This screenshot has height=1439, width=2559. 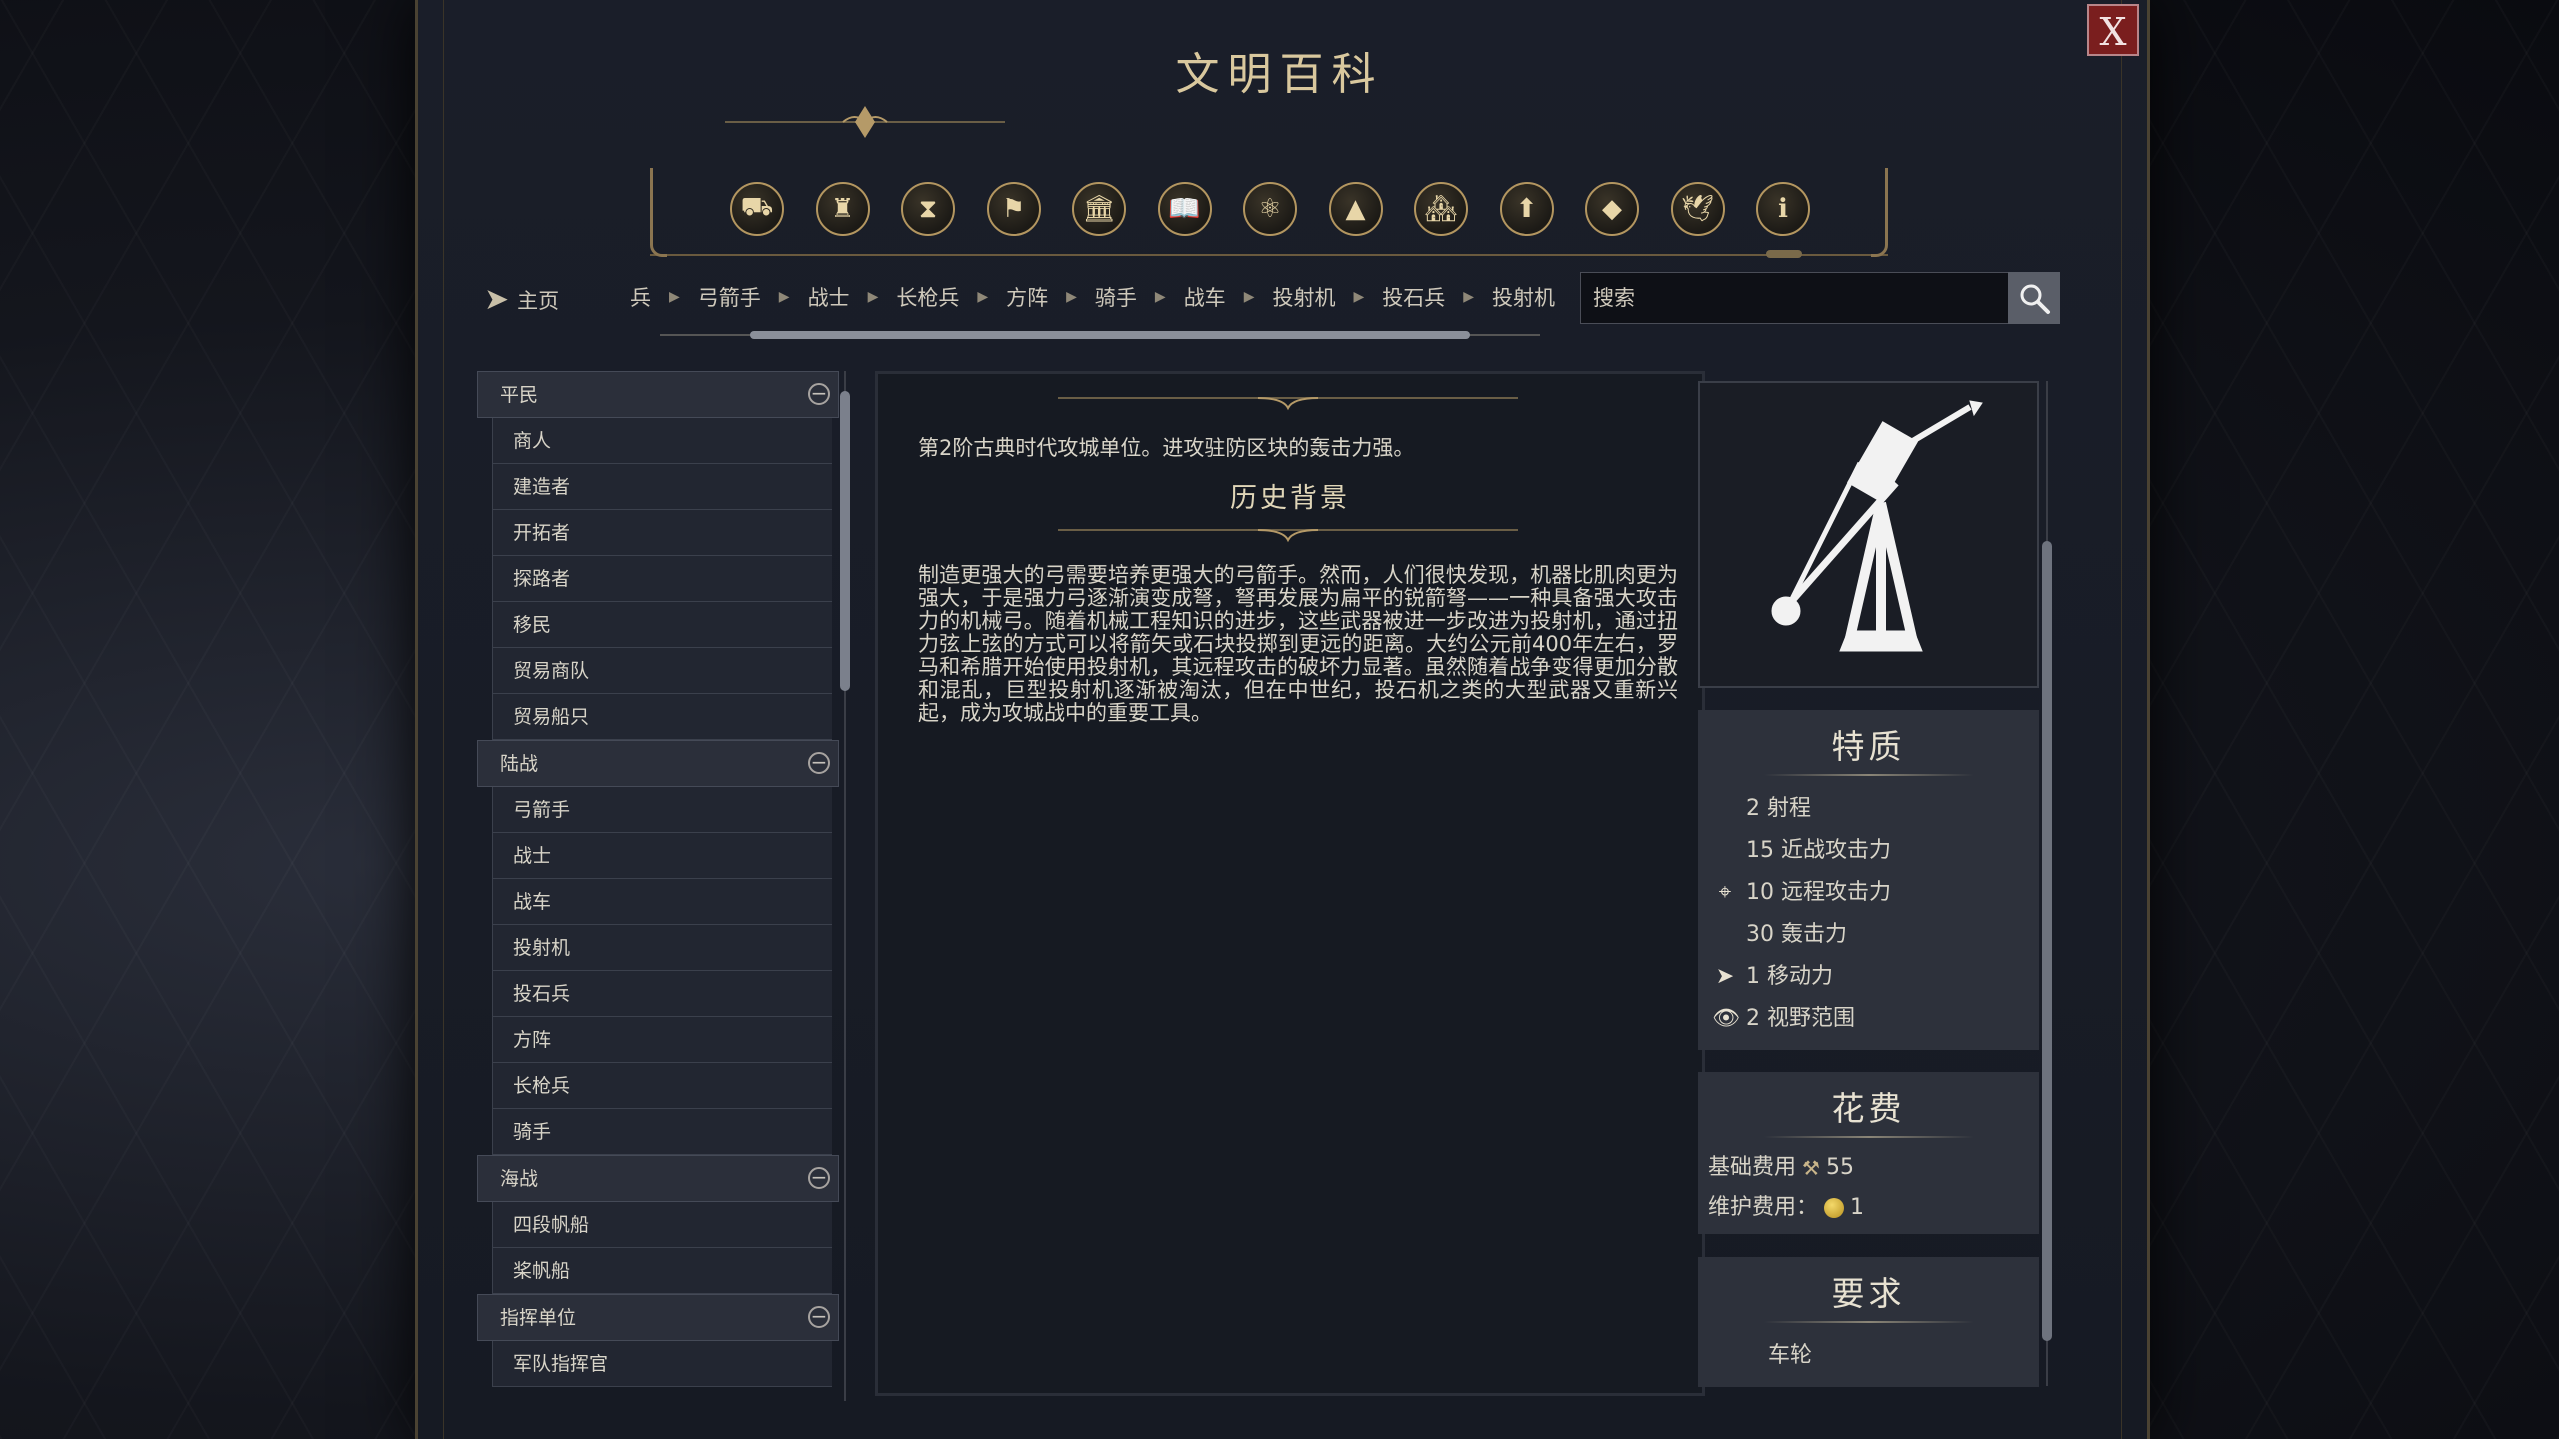 I want to click on sidebar-group-label: 平民, so click(x=519, y=395).